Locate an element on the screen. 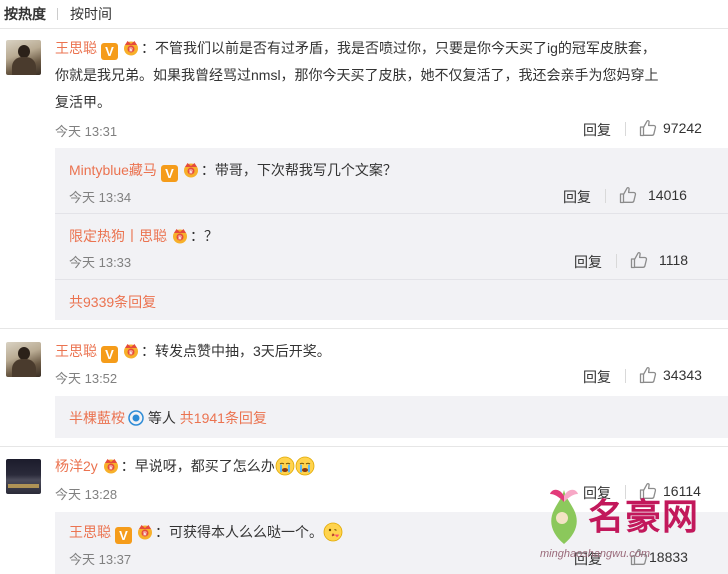  comment-text: 杨洋2y ：早说呀，都买了怎么办 is located at coordinates (185, 466).